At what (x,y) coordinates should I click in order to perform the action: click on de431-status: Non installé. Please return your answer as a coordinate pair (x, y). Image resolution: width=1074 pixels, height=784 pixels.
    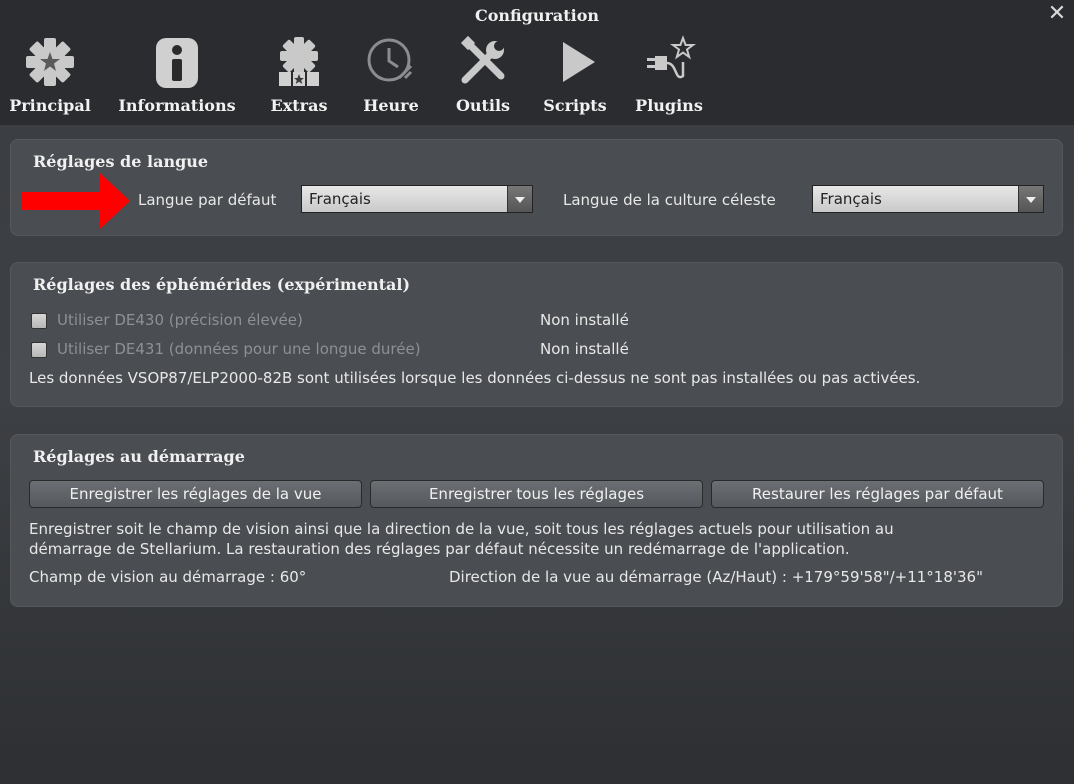
    Looking at the image, I should click on (584, 349).